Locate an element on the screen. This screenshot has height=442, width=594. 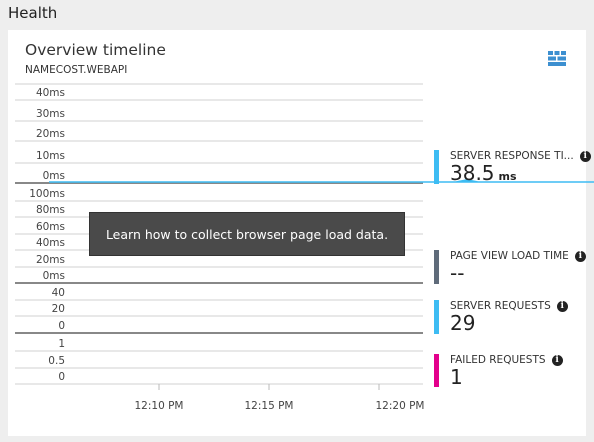
y-tick-label: 1 is located at coordinates (61, 344).